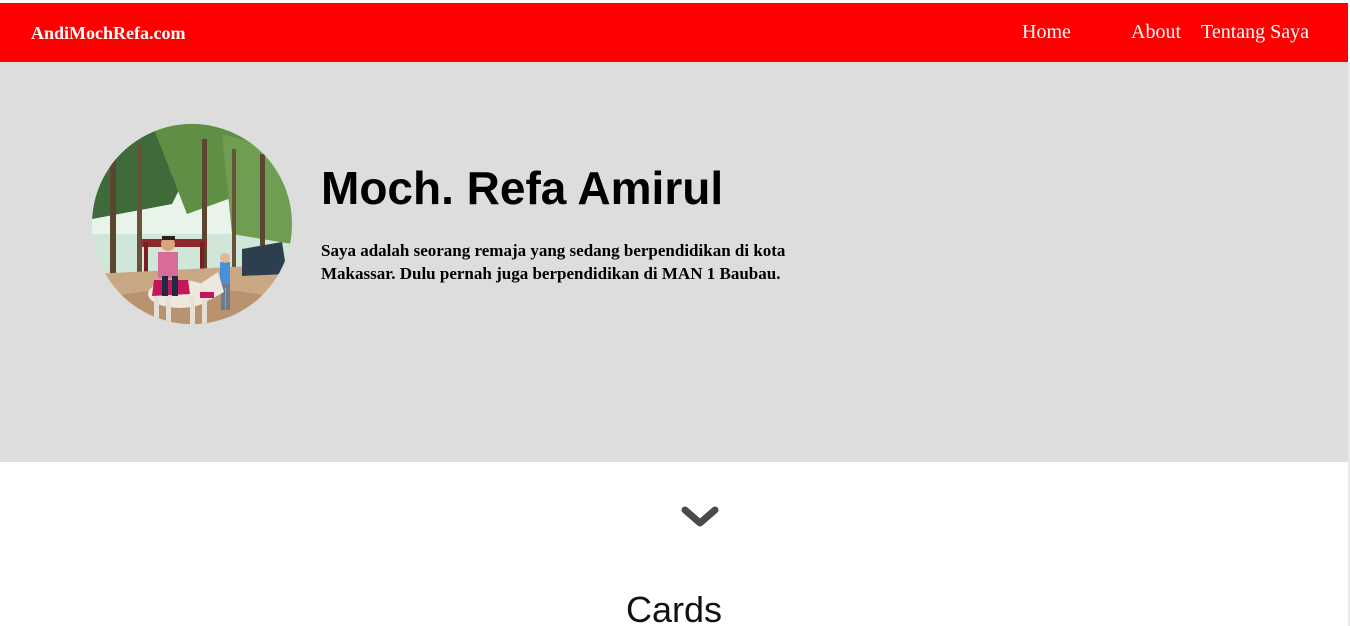 Image resolution: width=1350 pixels, height=626 pixels. I want to click on profile-photo-image, so click(192, 224).